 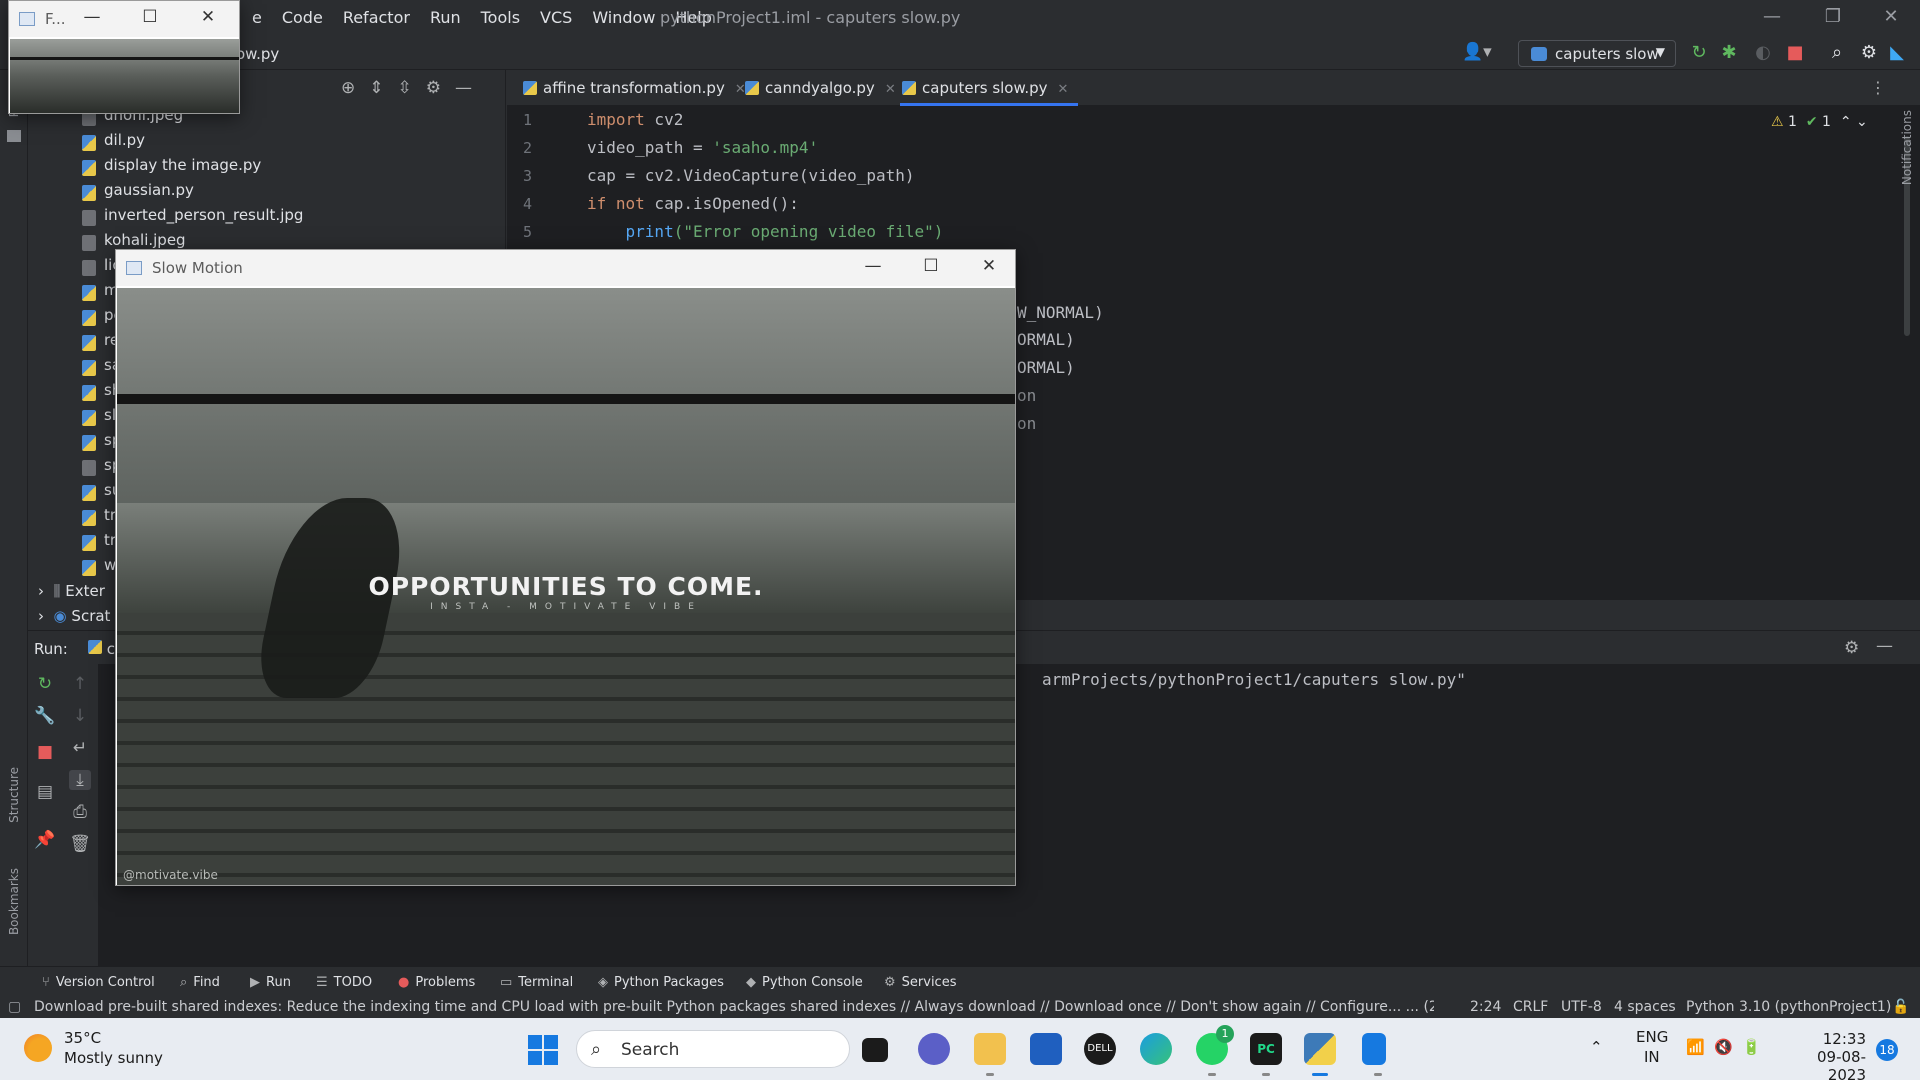 What do you see at coordinates (71, 591) in the screenshot?
I see `external-libraries-node: › ⫼ Exter` at bounding box center [71, 591].